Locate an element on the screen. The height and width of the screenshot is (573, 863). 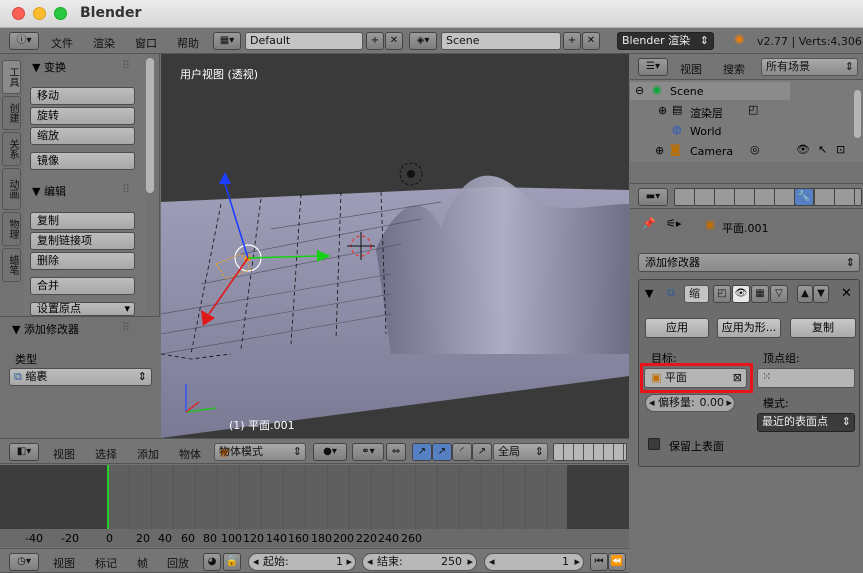
pin-icon: 📌 is located at coordinates (649, 223).